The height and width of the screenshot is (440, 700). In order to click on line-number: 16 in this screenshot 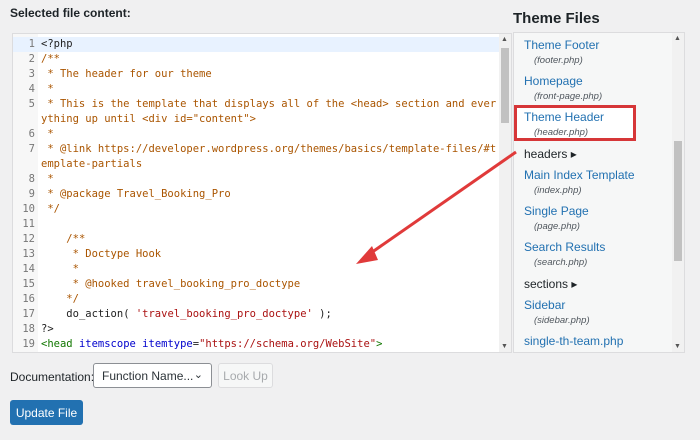, I will do `click(28, 299)`.